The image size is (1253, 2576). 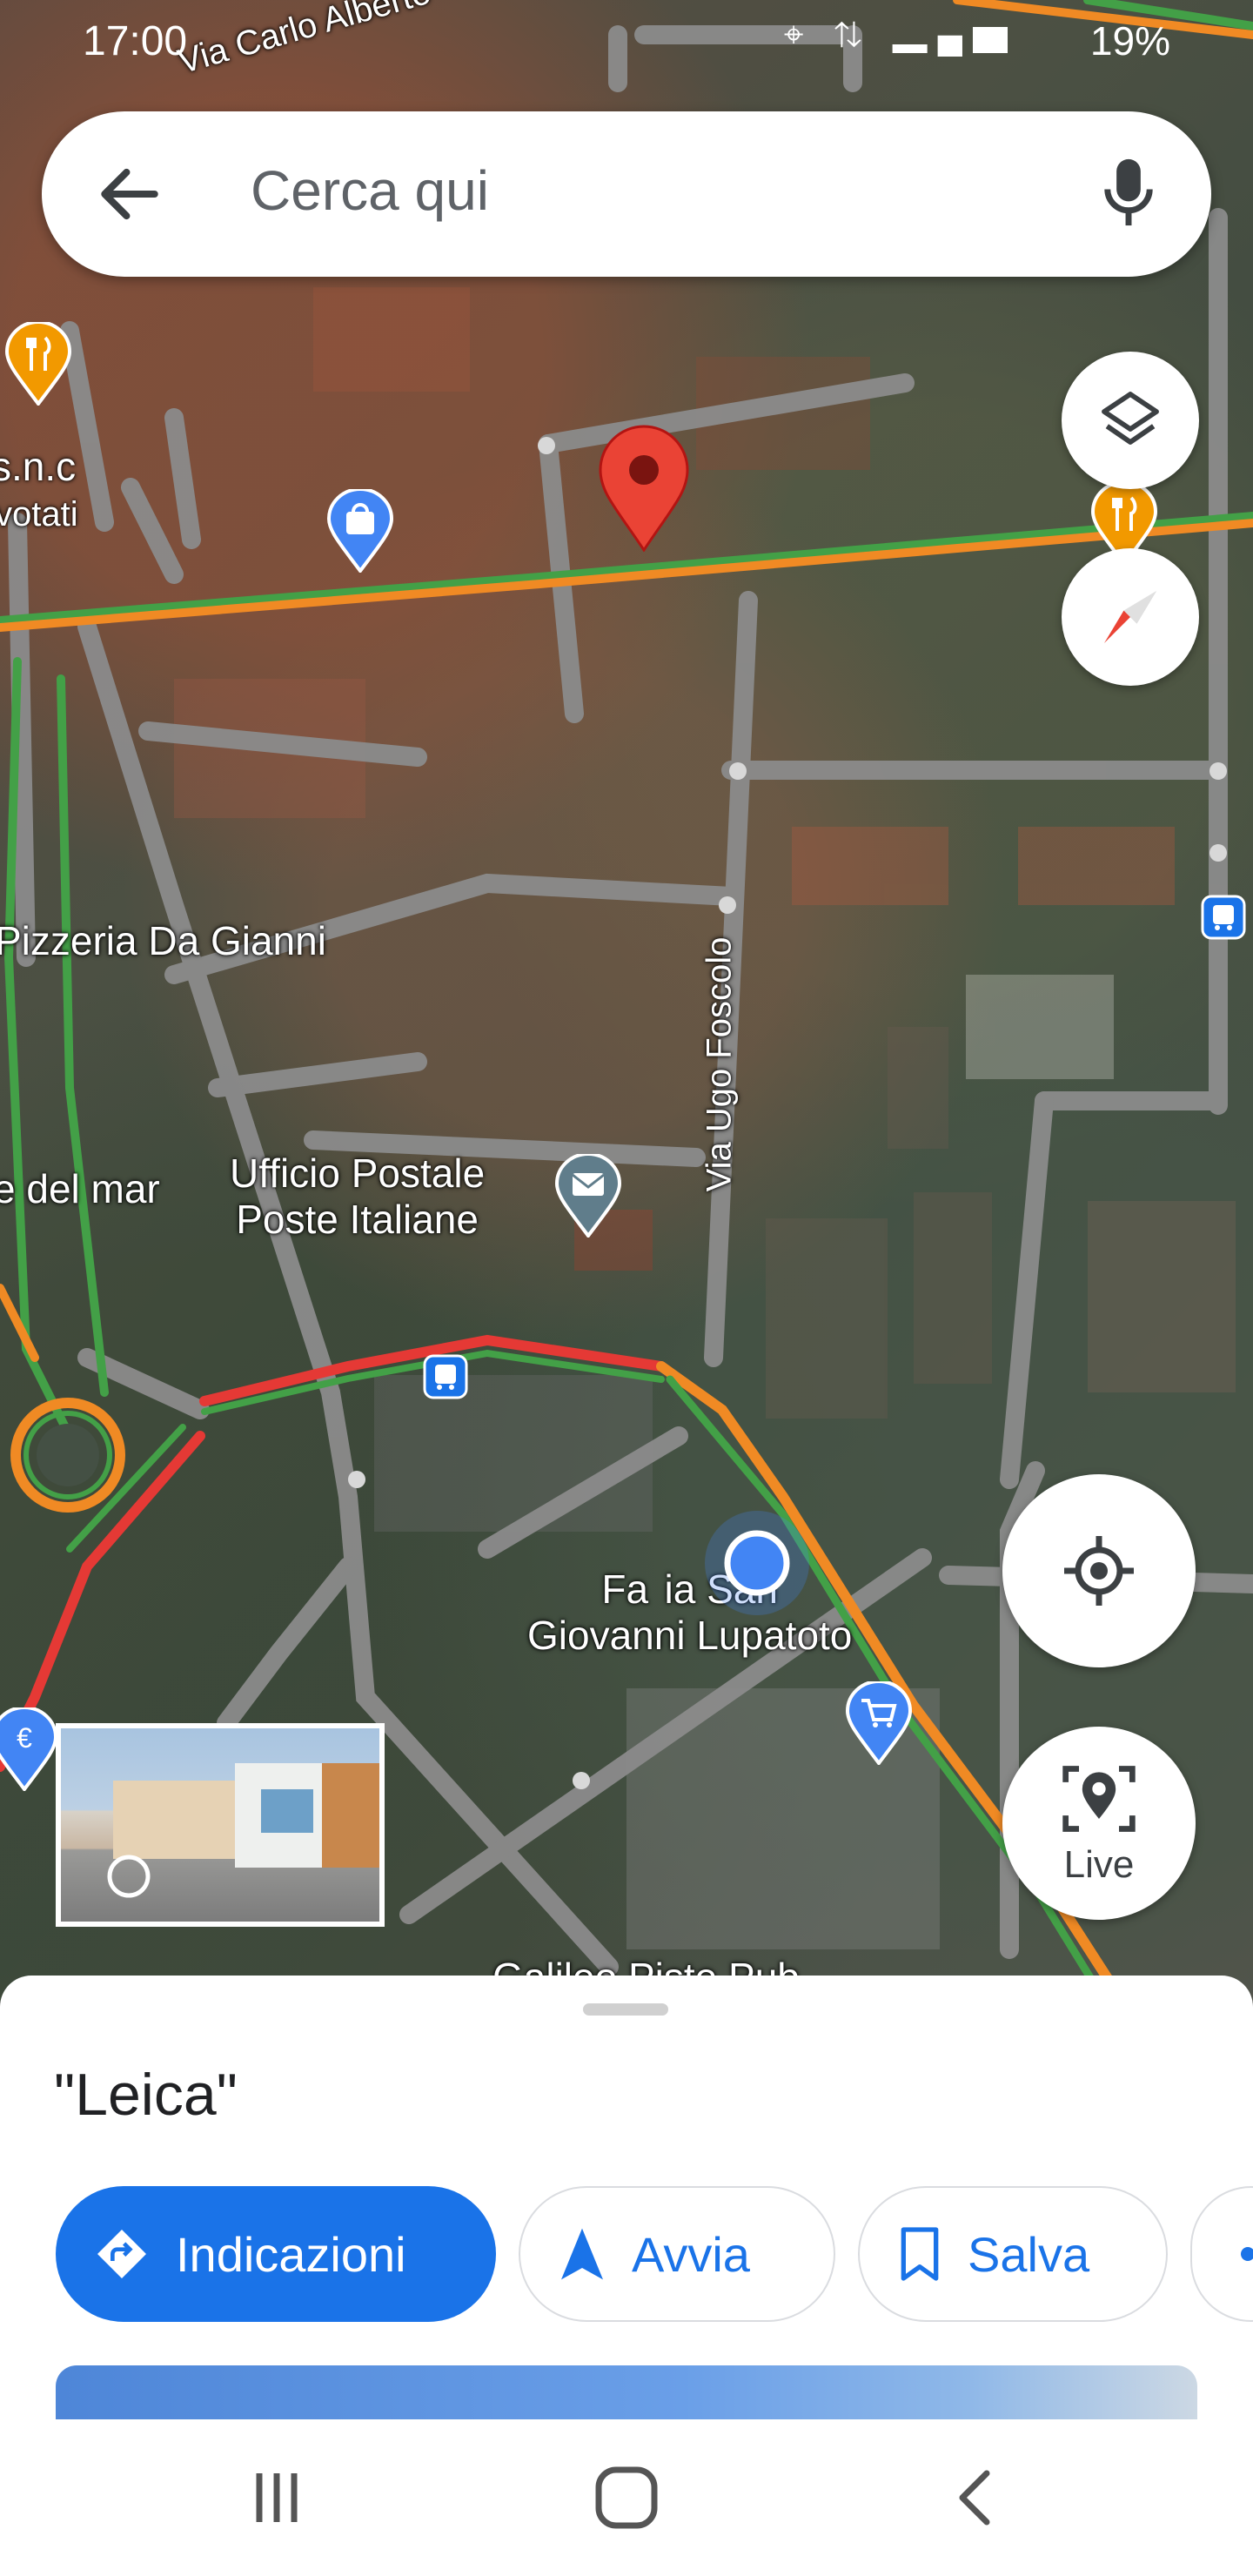 What do you see at coordinates (1099, 1864) in the screenshot?
I see `live-view-label: Live` at bounding box center [1099, 1864].